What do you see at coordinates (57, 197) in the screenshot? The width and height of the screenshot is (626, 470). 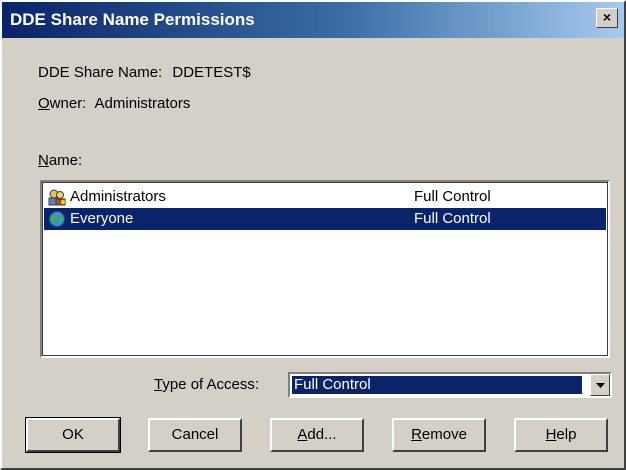 I see `group-icon` at bounding box center [57, 197].